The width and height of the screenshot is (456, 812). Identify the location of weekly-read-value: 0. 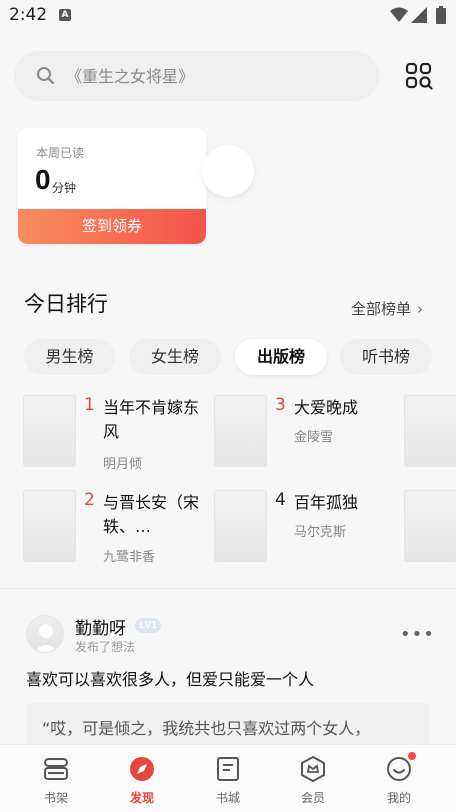
(43, 179).